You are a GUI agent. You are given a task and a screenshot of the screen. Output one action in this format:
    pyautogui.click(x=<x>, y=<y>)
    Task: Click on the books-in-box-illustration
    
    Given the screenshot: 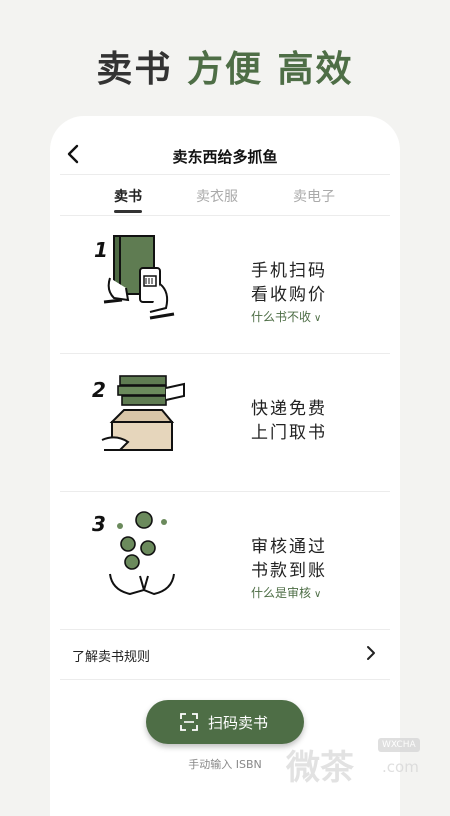 What is the action you would take?
    pyautogui.click(x=143, y=413)
    